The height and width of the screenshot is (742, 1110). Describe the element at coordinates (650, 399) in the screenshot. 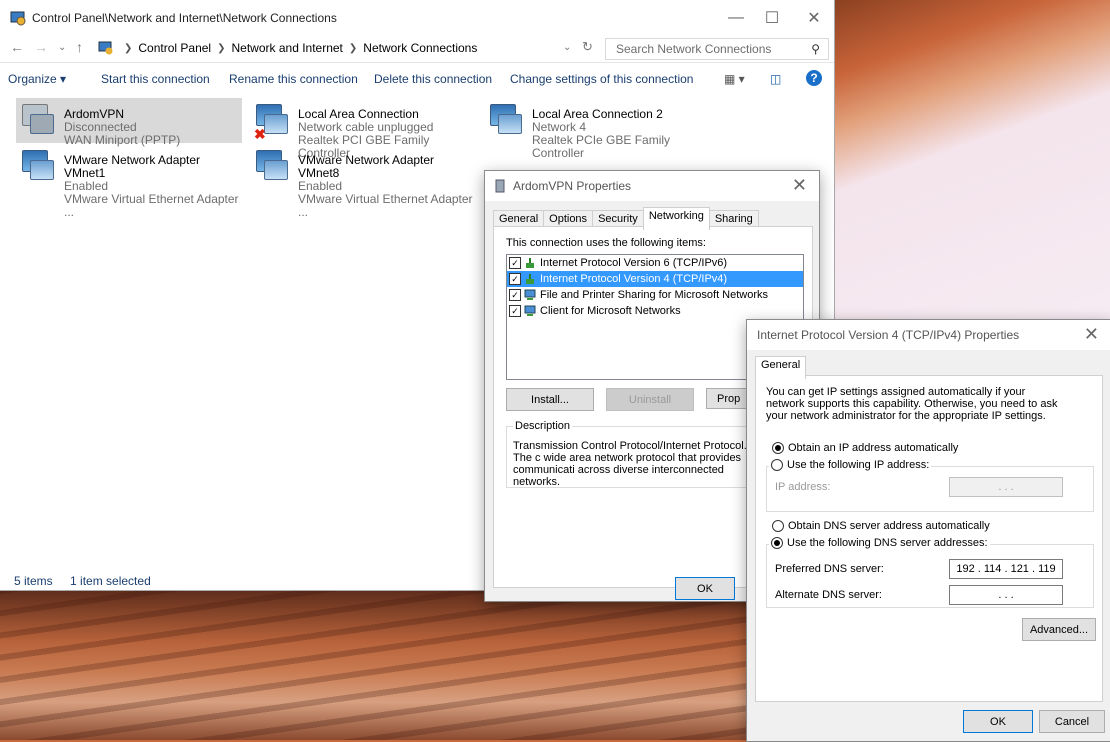

I see `uninstall-button: Uninstall` at that location.